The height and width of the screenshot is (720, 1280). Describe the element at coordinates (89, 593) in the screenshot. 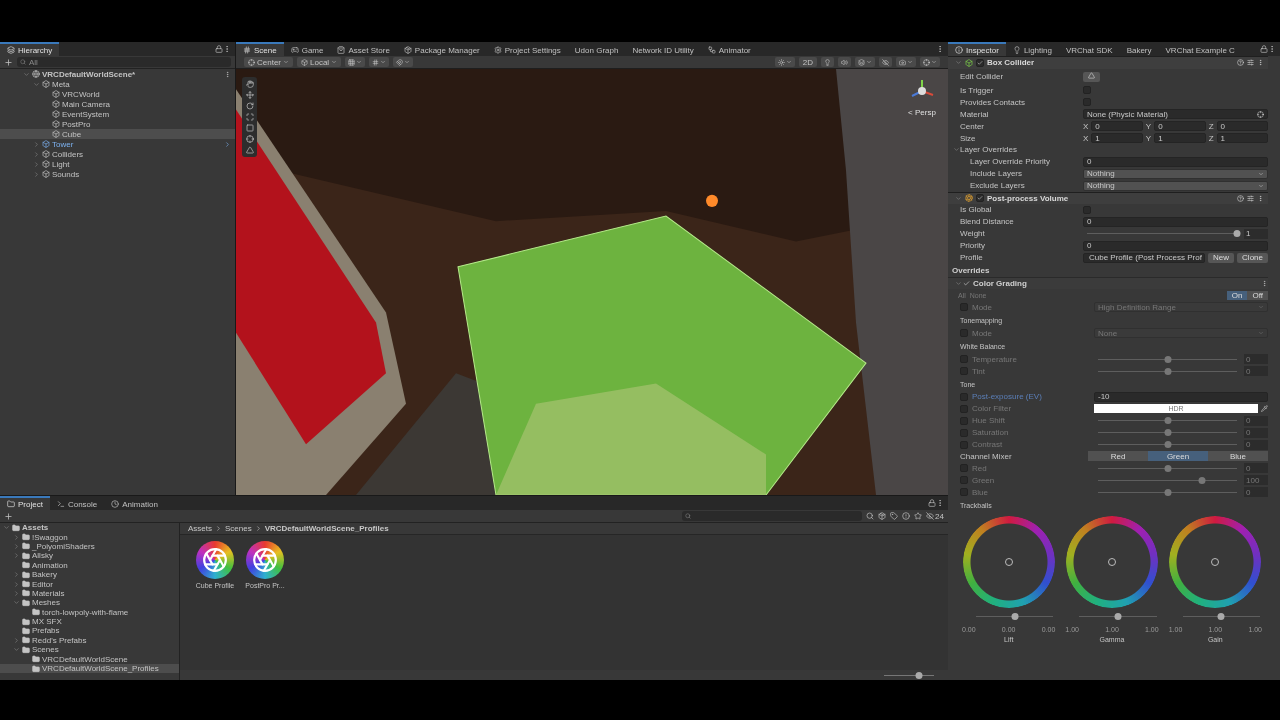

I see `folder-item: Materials` at that location.